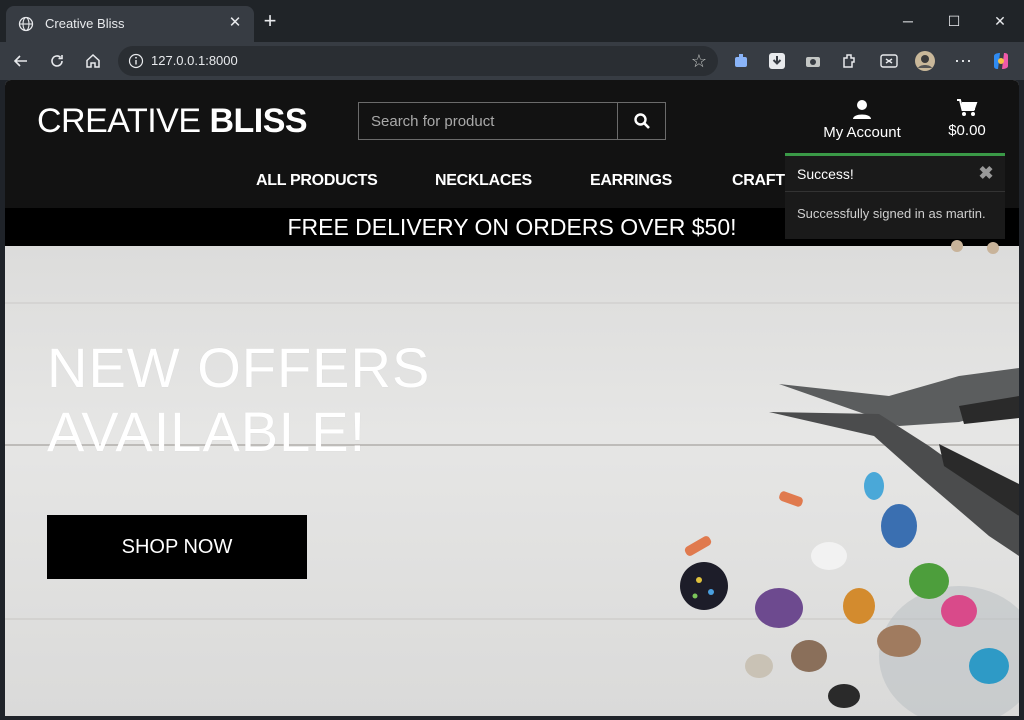 The image size is (1024, 720). I want to click on browser-toolbar: 127.0.0.1:8000 ☆ ⋯, so click(512, 61).